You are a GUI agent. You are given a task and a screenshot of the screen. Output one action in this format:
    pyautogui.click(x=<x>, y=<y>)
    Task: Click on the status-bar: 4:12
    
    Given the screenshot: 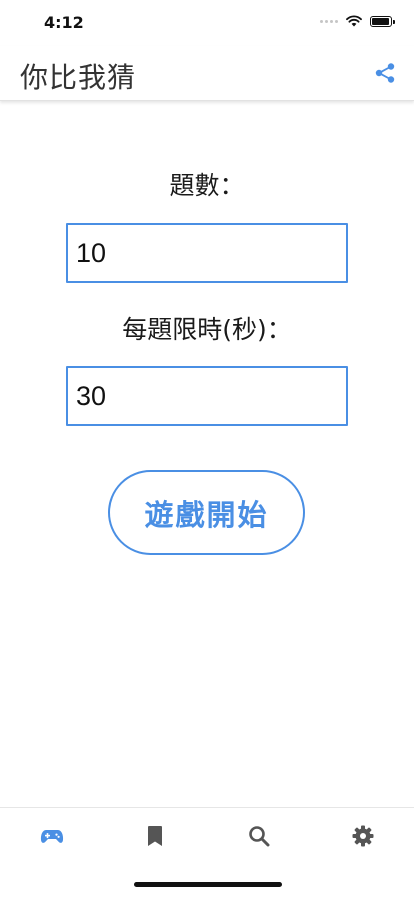 What is the action you would take?
    pyautogui.click(x=207, y=23)
    